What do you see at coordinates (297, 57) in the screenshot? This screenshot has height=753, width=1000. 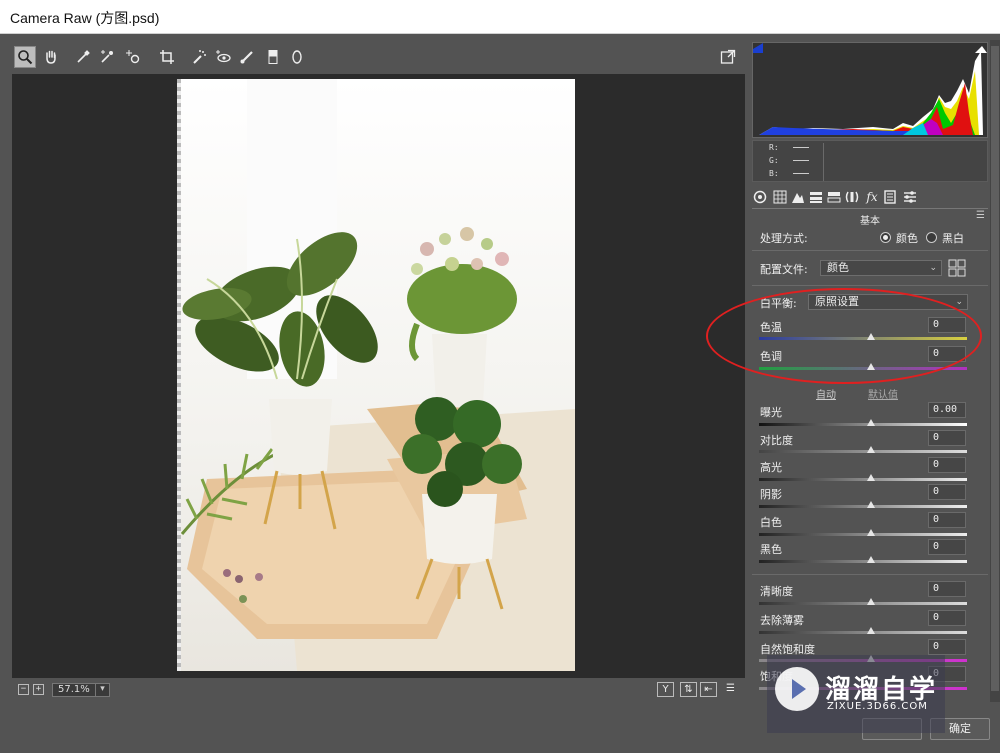 I see `radial-filter-icon` at bounding box center [297, 57].